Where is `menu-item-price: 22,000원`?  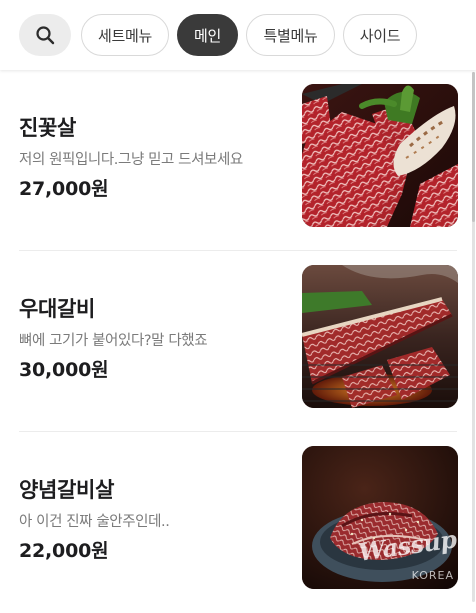
menu-item-price: 22,000원 is located at coordinates (64, 551).